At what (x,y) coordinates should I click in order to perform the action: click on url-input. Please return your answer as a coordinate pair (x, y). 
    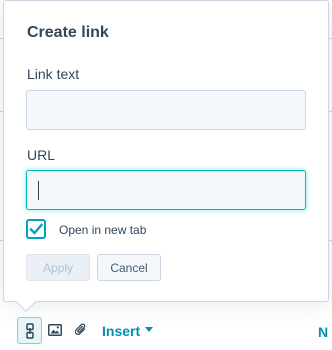
    Looking at the image, I should click on (166, 190).